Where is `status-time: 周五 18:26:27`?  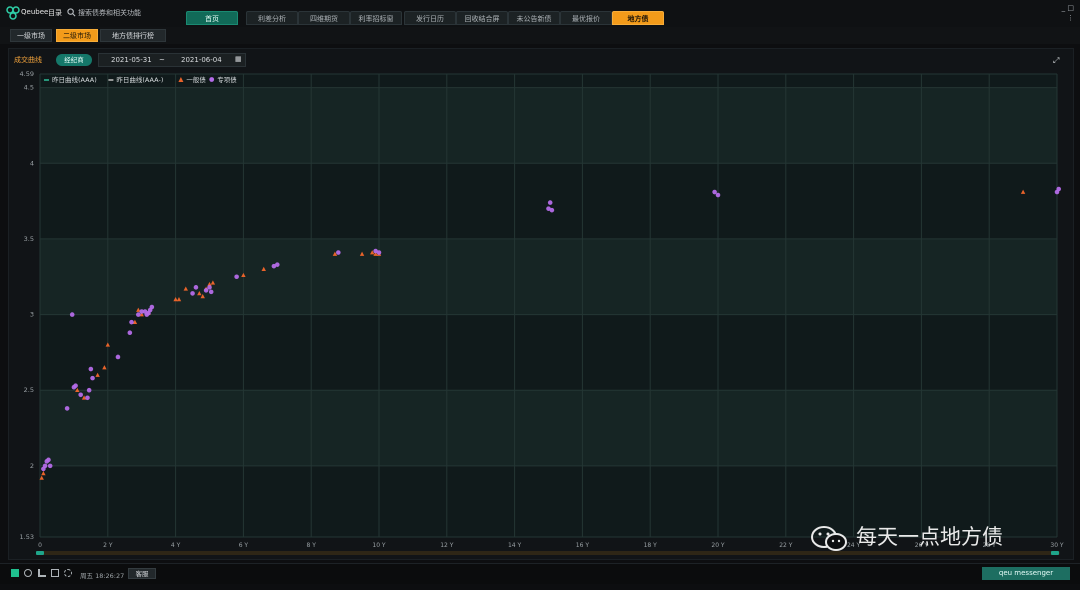
status-time: 周五 18:26:27 is located at coordinates (102, 576).